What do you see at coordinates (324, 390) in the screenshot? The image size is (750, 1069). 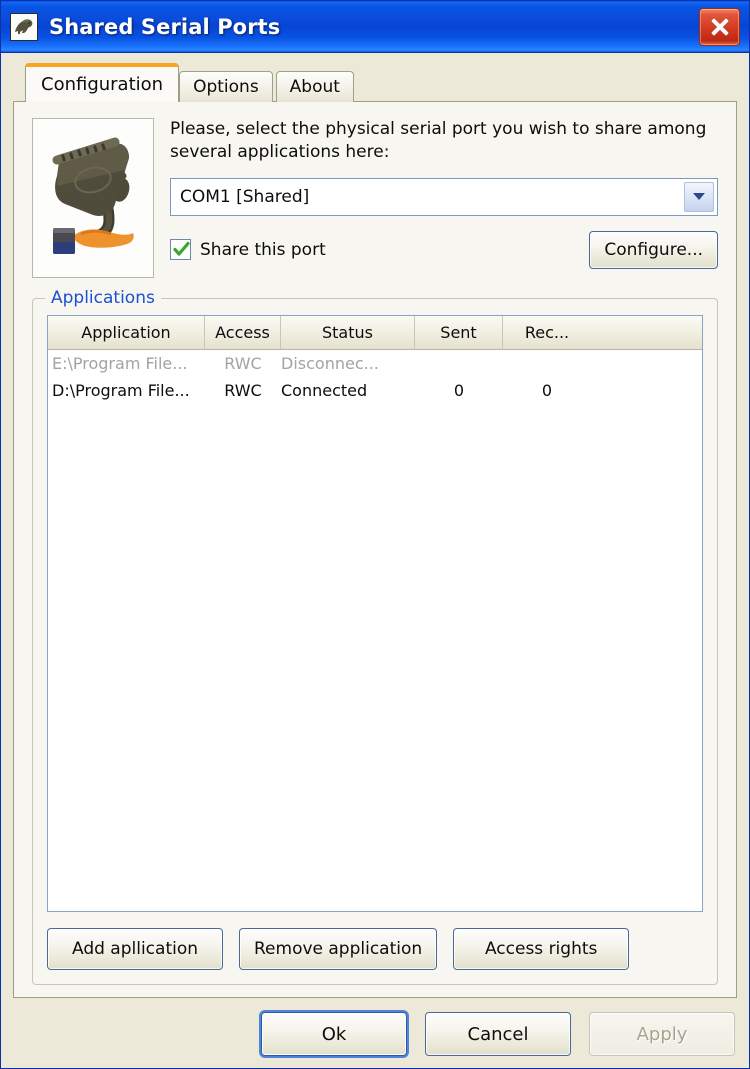 I see `cell-status: Connected` at bounding box center [324, 390].